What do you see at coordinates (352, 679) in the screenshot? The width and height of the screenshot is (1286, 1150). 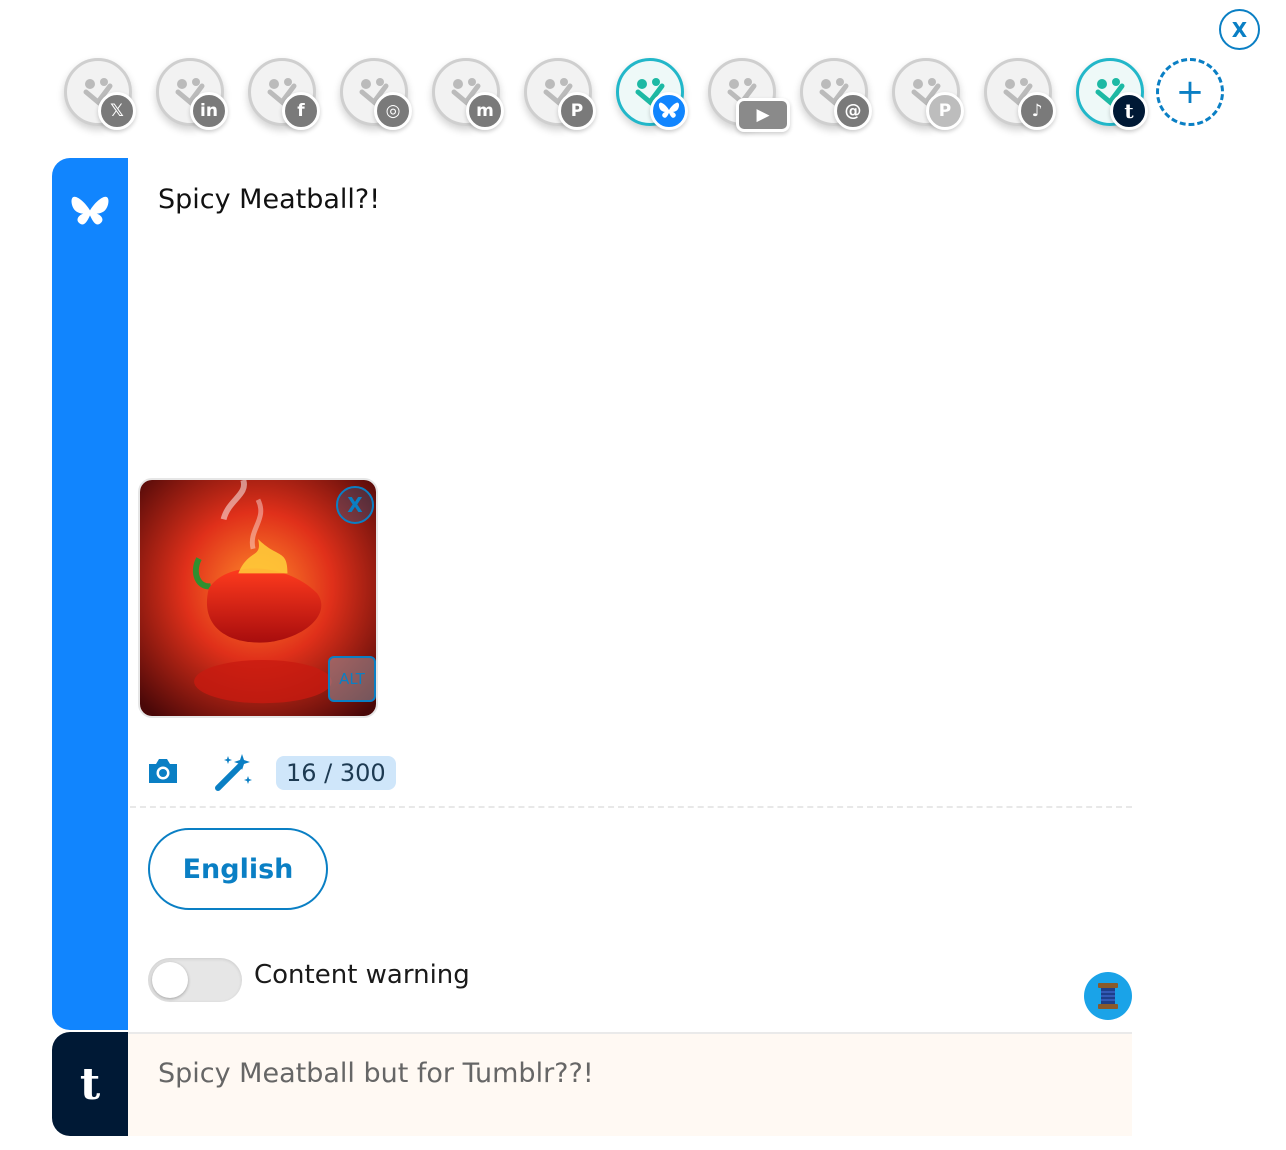 I see `alt-text-button: ALT` at bounding box center [352, 679].